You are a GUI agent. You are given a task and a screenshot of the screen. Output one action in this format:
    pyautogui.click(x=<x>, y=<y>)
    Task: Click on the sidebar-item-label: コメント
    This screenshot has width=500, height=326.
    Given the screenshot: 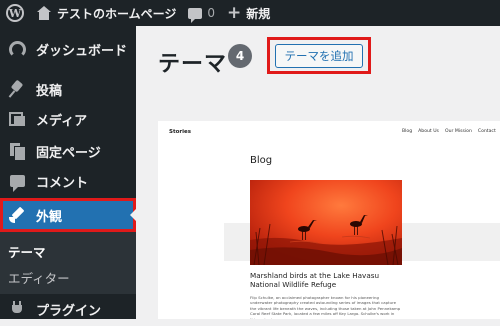 What is the action you would take?
    pyautogui.click(x=62, y=183)
    